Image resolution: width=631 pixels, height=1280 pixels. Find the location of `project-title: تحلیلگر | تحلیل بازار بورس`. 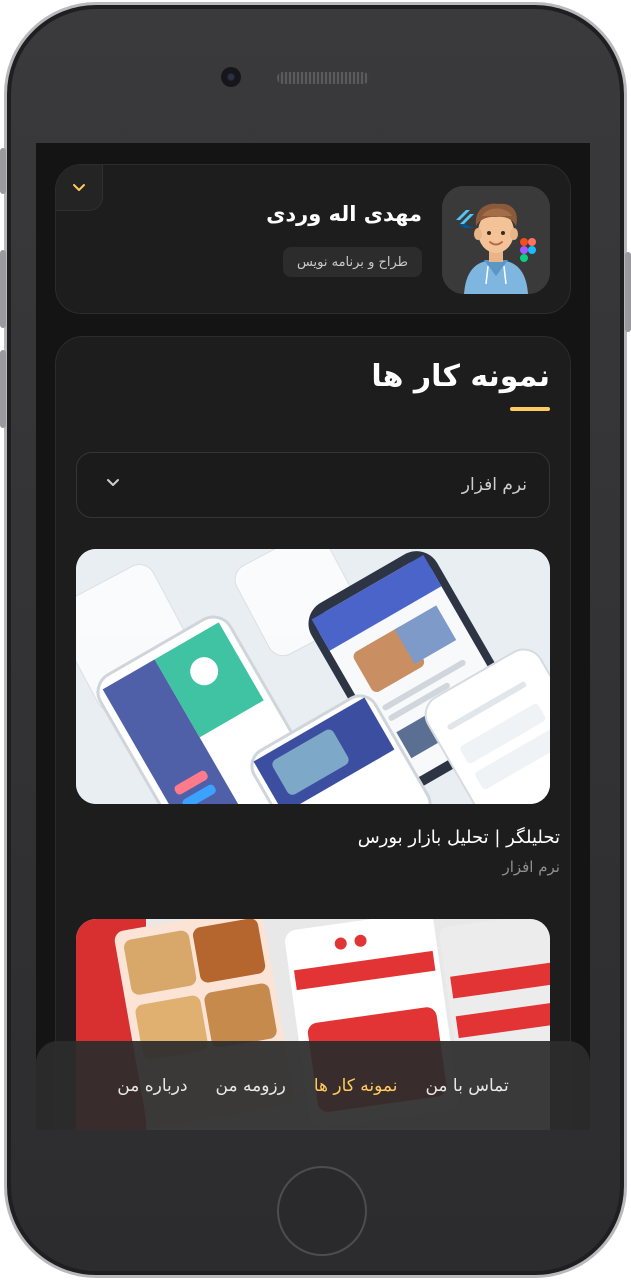

project-title: تحلیلگر | تحلیل بازار بورس is located at coordinates (459, 837).